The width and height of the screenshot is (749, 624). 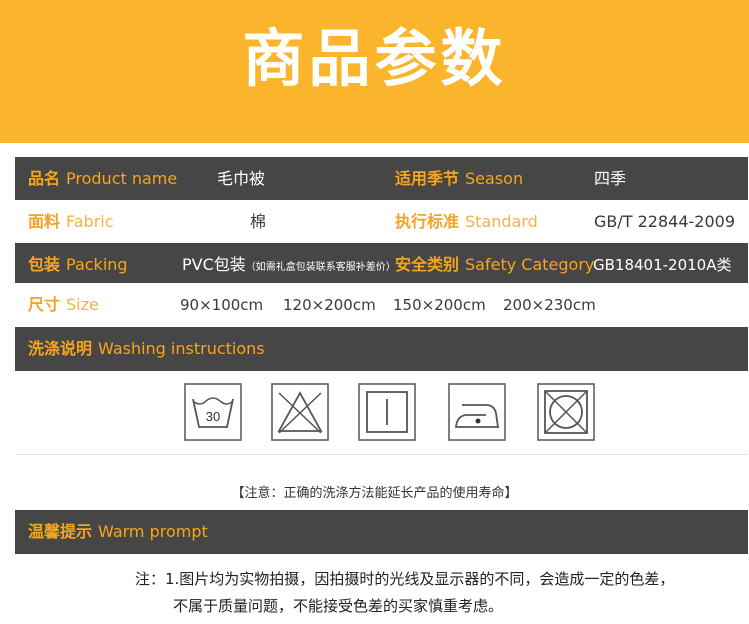 What do you see at coordinates (387, 412) in the screenshot?
I see `line-dry-icon` at bounding box center [387, 412].